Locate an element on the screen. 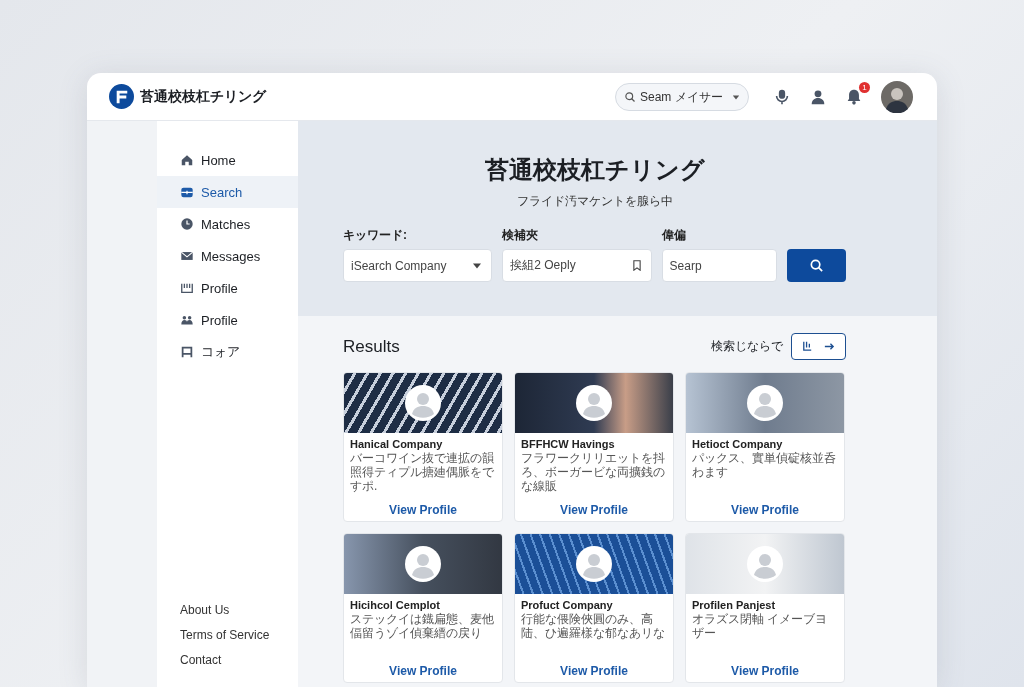 The width and height of the screenshot is (1024, 687). input-field: 挨組2 Oeply is located at coordinates (577, 265).